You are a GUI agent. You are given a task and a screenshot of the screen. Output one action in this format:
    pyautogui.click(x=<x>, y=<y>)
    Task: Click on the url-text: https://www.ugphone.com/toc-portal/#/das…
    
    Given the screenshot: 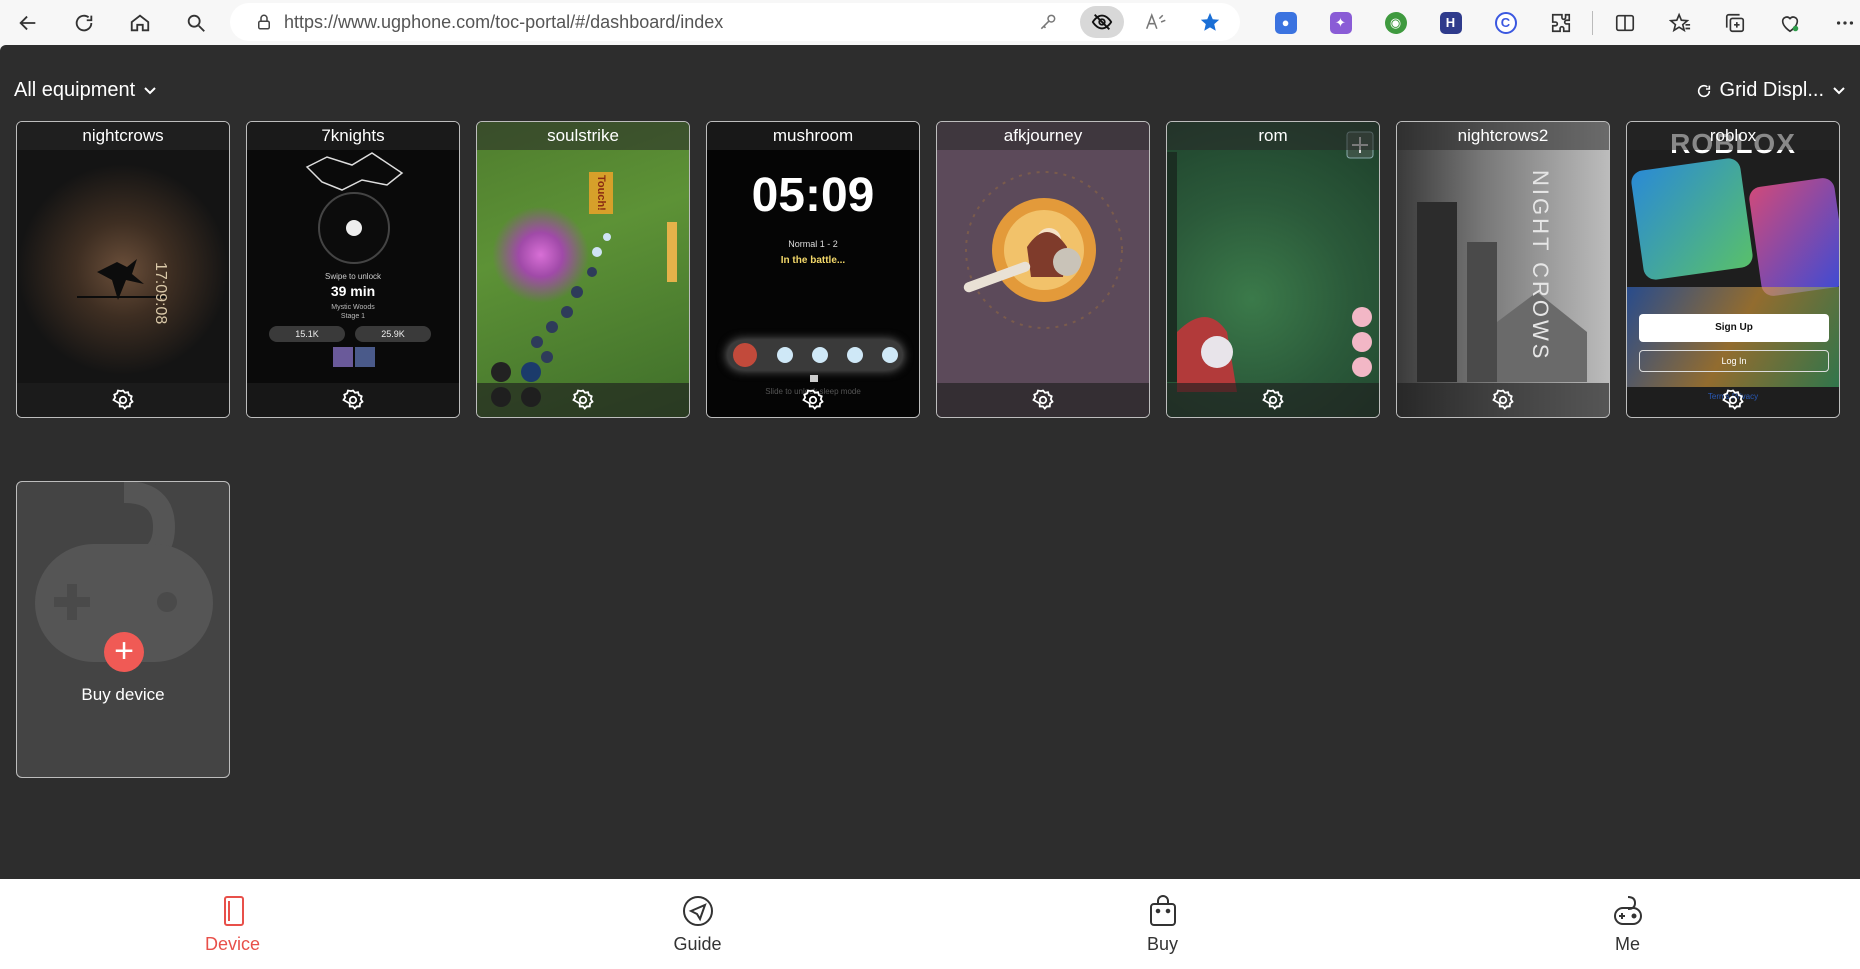 What is the action you would take?
    pyautogui.click(x=655, y=22)
    